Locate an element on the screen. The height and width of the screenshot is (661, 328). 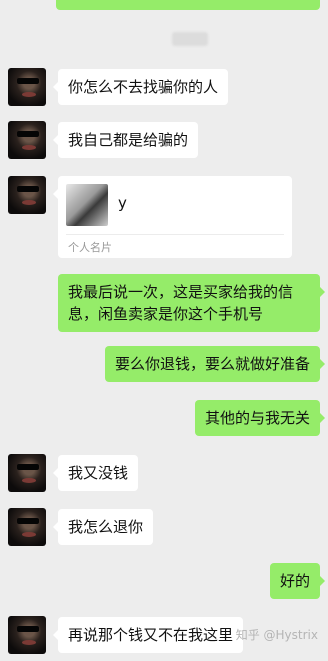
timestamp-blurred is located at coordinates (190, 39).